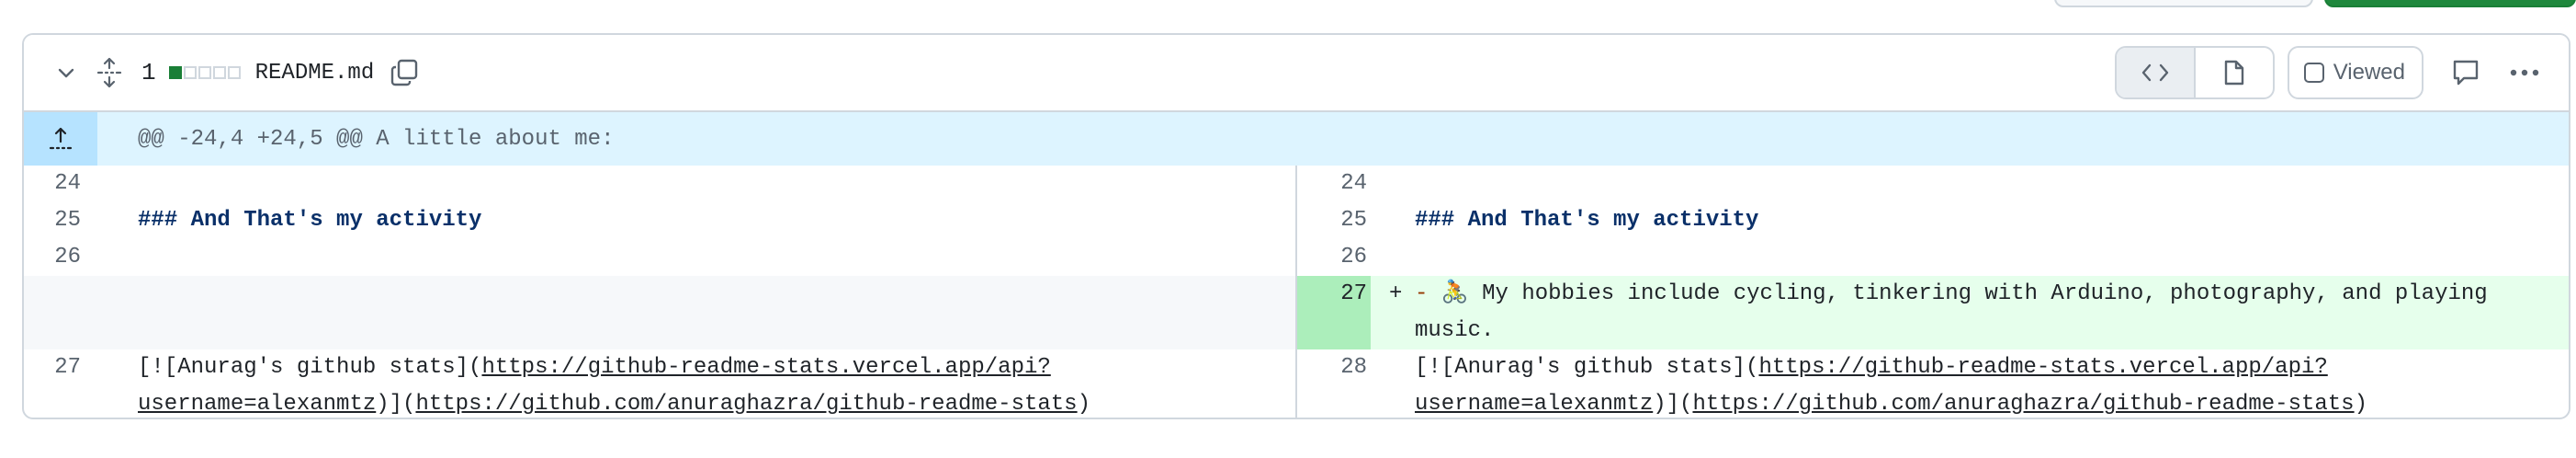 The width and height of the screenshot is (2576, 458). Describe the element at coordinates (659, 184) in the screenshot. I see `diff-left-cell: 24` at that location.